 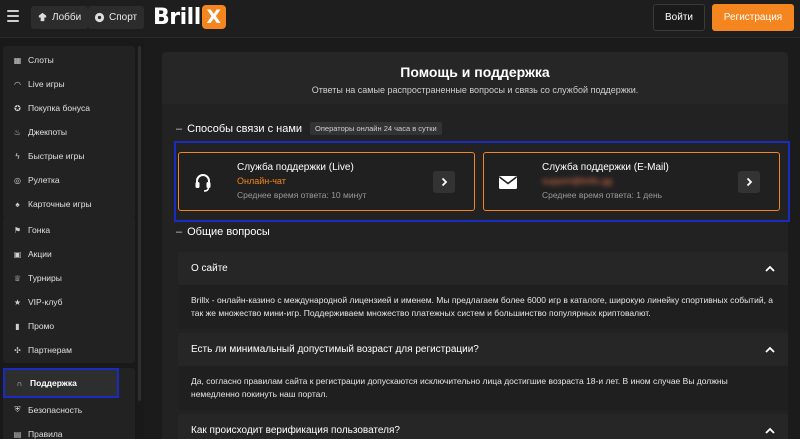 What do you see at coordinates (602, 195) in the screenshot?
I see `email-support-response-time: Среднее время ответа: 1 день` at bounding box center [602, 195].